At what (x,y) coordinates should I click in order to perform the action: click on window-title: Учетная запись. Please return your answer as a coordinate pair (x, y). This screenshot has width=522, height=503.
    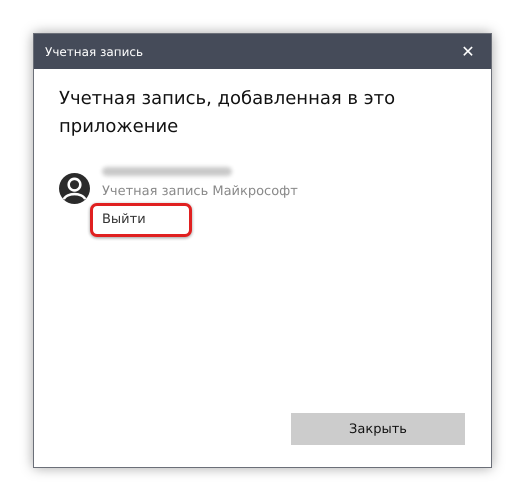
    Looking at the image, I should click on (94, 51).